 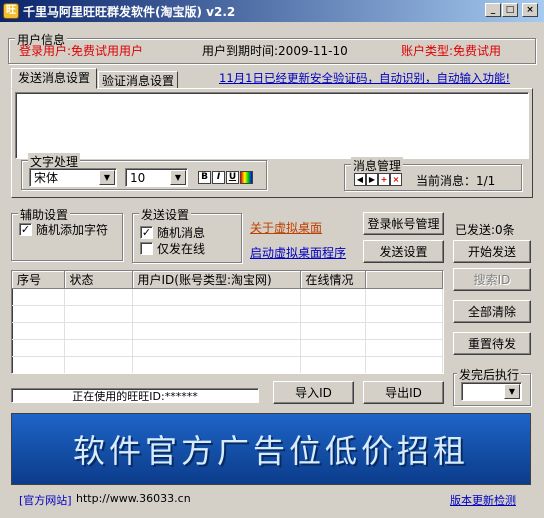 I want to click on search-id-button: 搜索ID, so click(x=492, y=279).